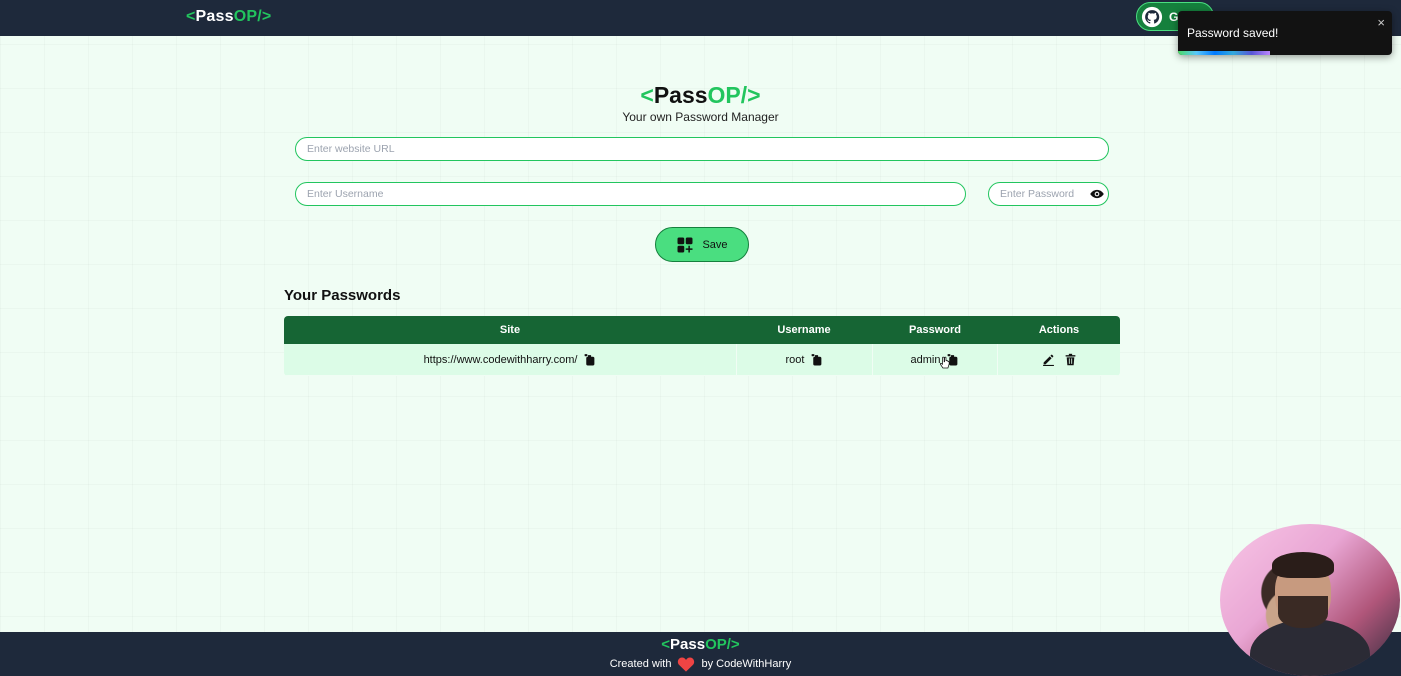  What do you see at coordinates (1303, 612) in the screenshot?
I see `webcam-person-beard` at bounding box center [1303, 612].